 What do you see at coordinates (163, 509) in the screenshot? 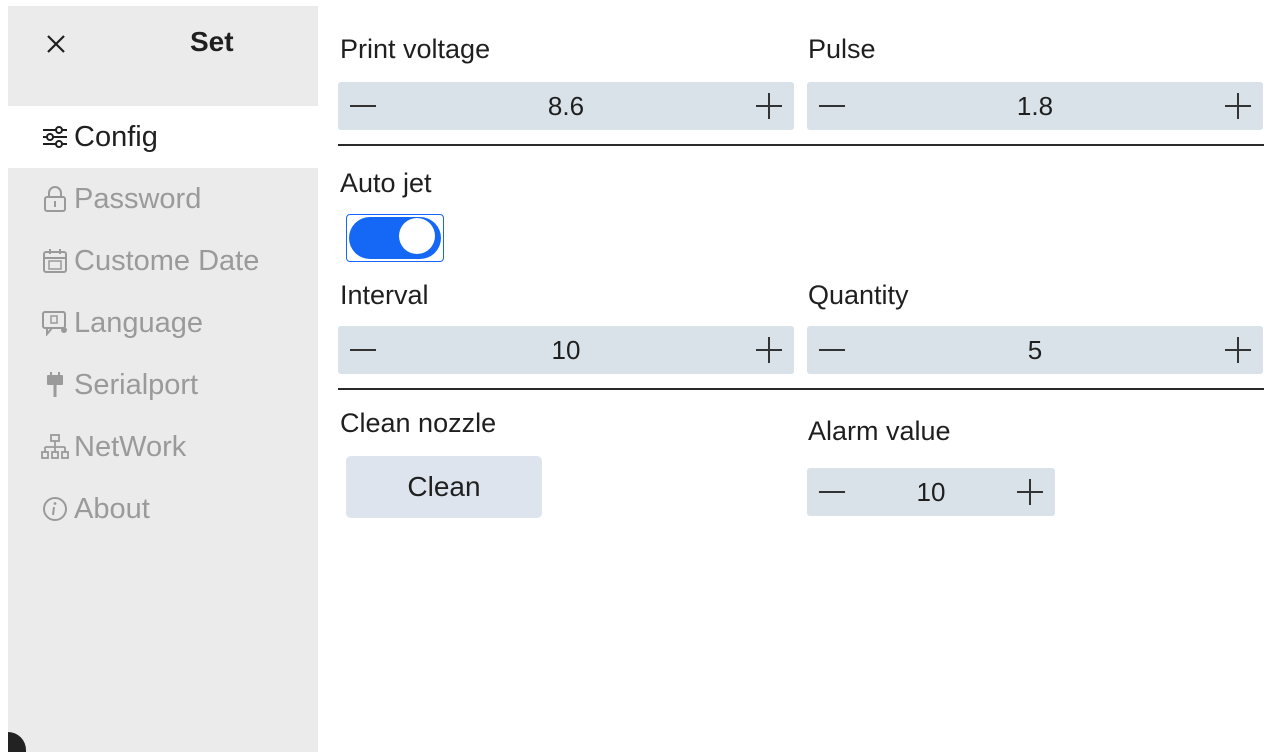
I see `sidebar-item-about: About` at bounding box center [163, 509].